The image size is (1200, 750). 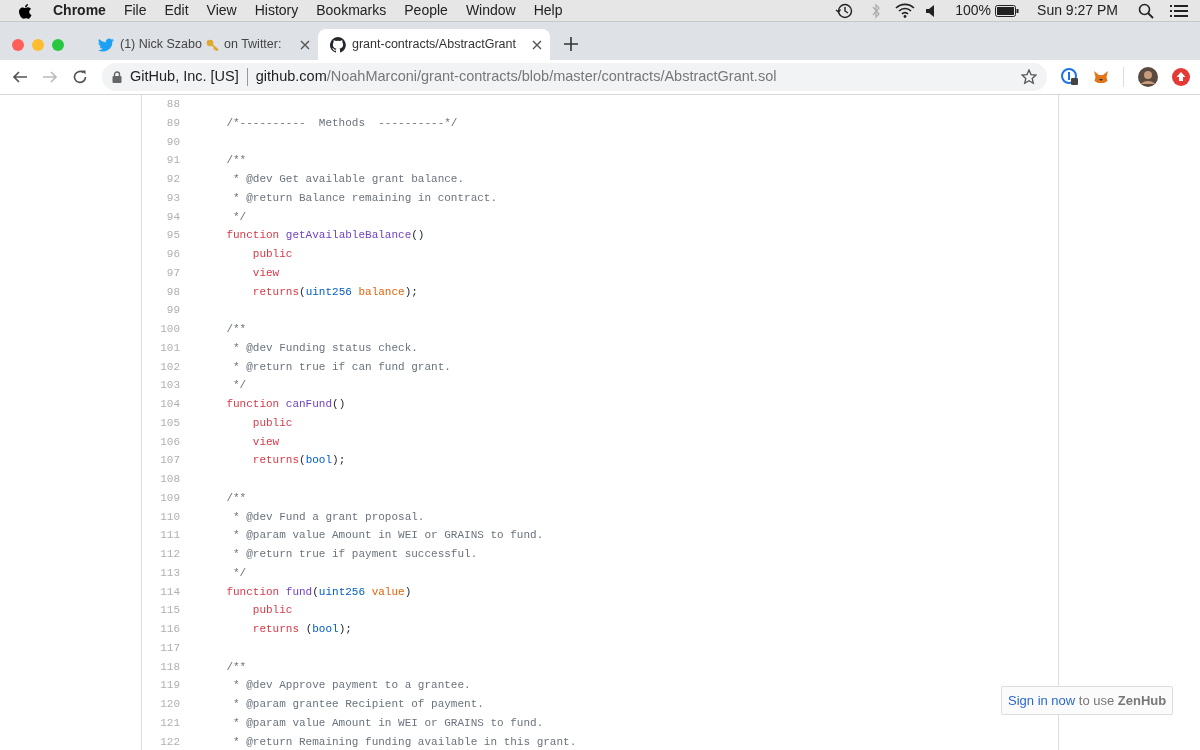 I want to click on code-line: * @return true if can fund grant., so click(x=341, y=367).